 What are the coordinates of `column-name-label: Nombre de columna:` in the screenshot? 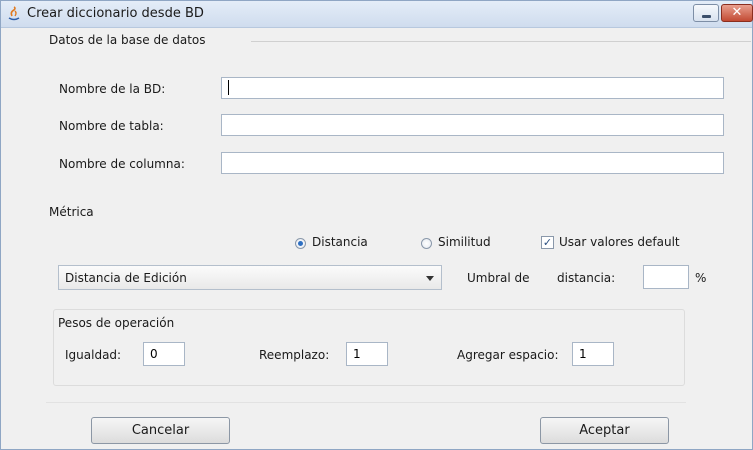 It's located at (122, 164).